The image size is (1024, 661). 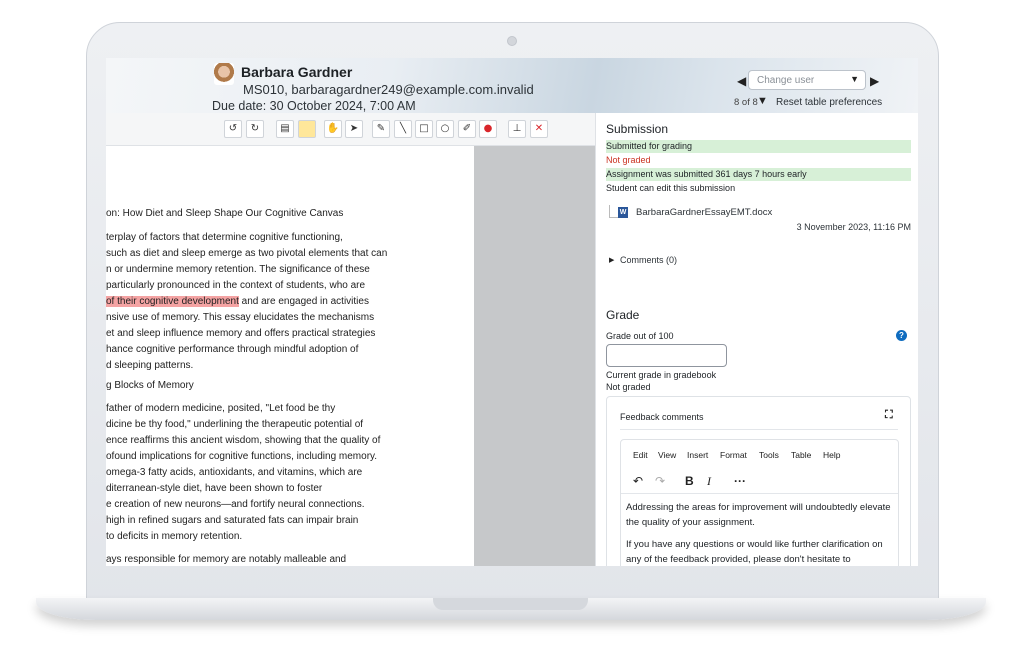 I want to click on grade-label: Grade out of 100, so click(x=640, y=336).